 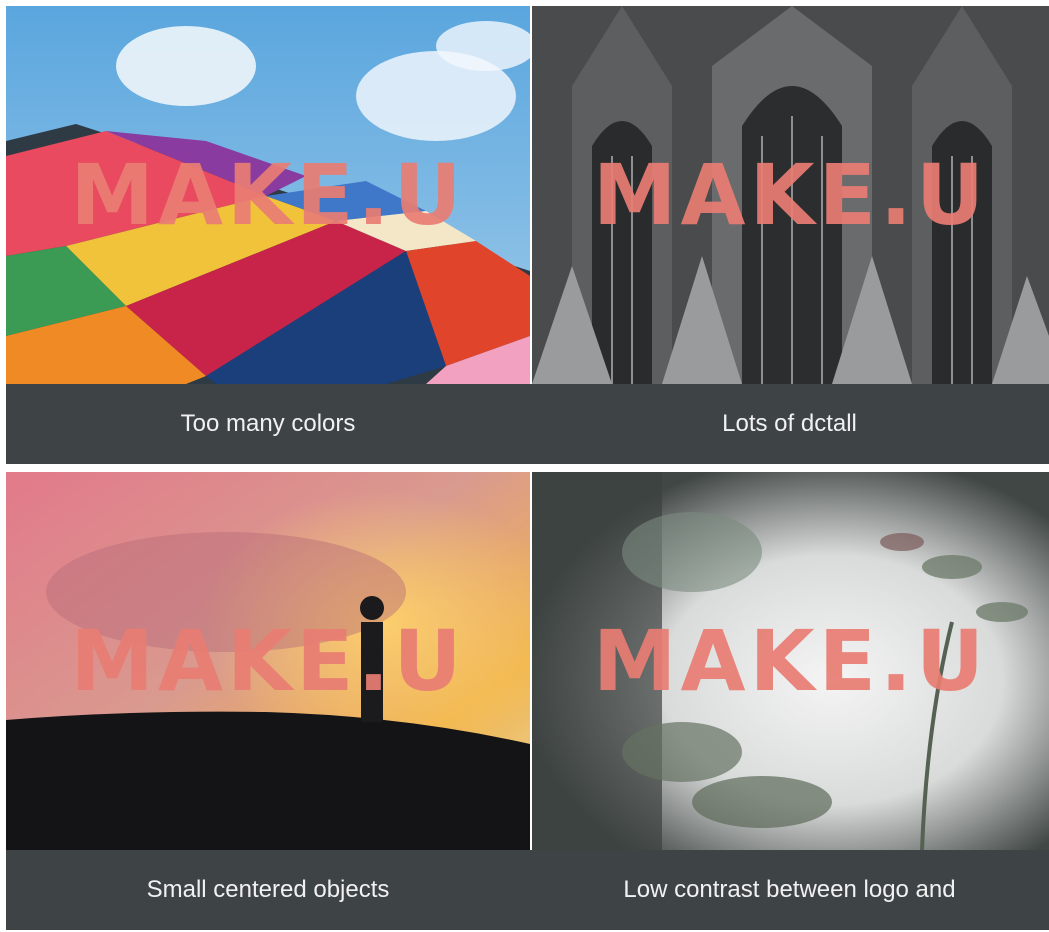 I want to click on caption-low-contrast: Low contrast between logo and, so click(x=789, y=890).